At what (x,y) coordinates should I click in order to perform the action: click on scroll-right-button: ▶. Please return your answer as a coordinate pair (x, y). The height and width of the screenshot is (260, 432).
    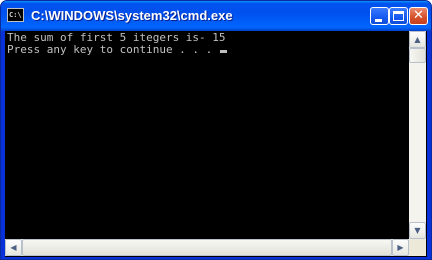
    Looking at the image, I should click on (400, 247).